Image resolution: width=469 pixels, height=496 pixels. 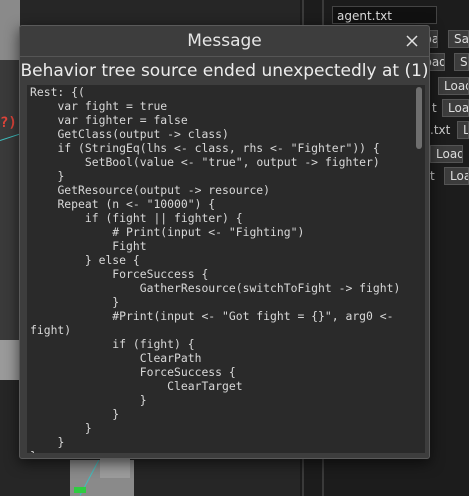 What do you see at coordinates (384, 15) in the screenshot?
I see `filename-field: agent.txt` at bounding box center [384, 15].